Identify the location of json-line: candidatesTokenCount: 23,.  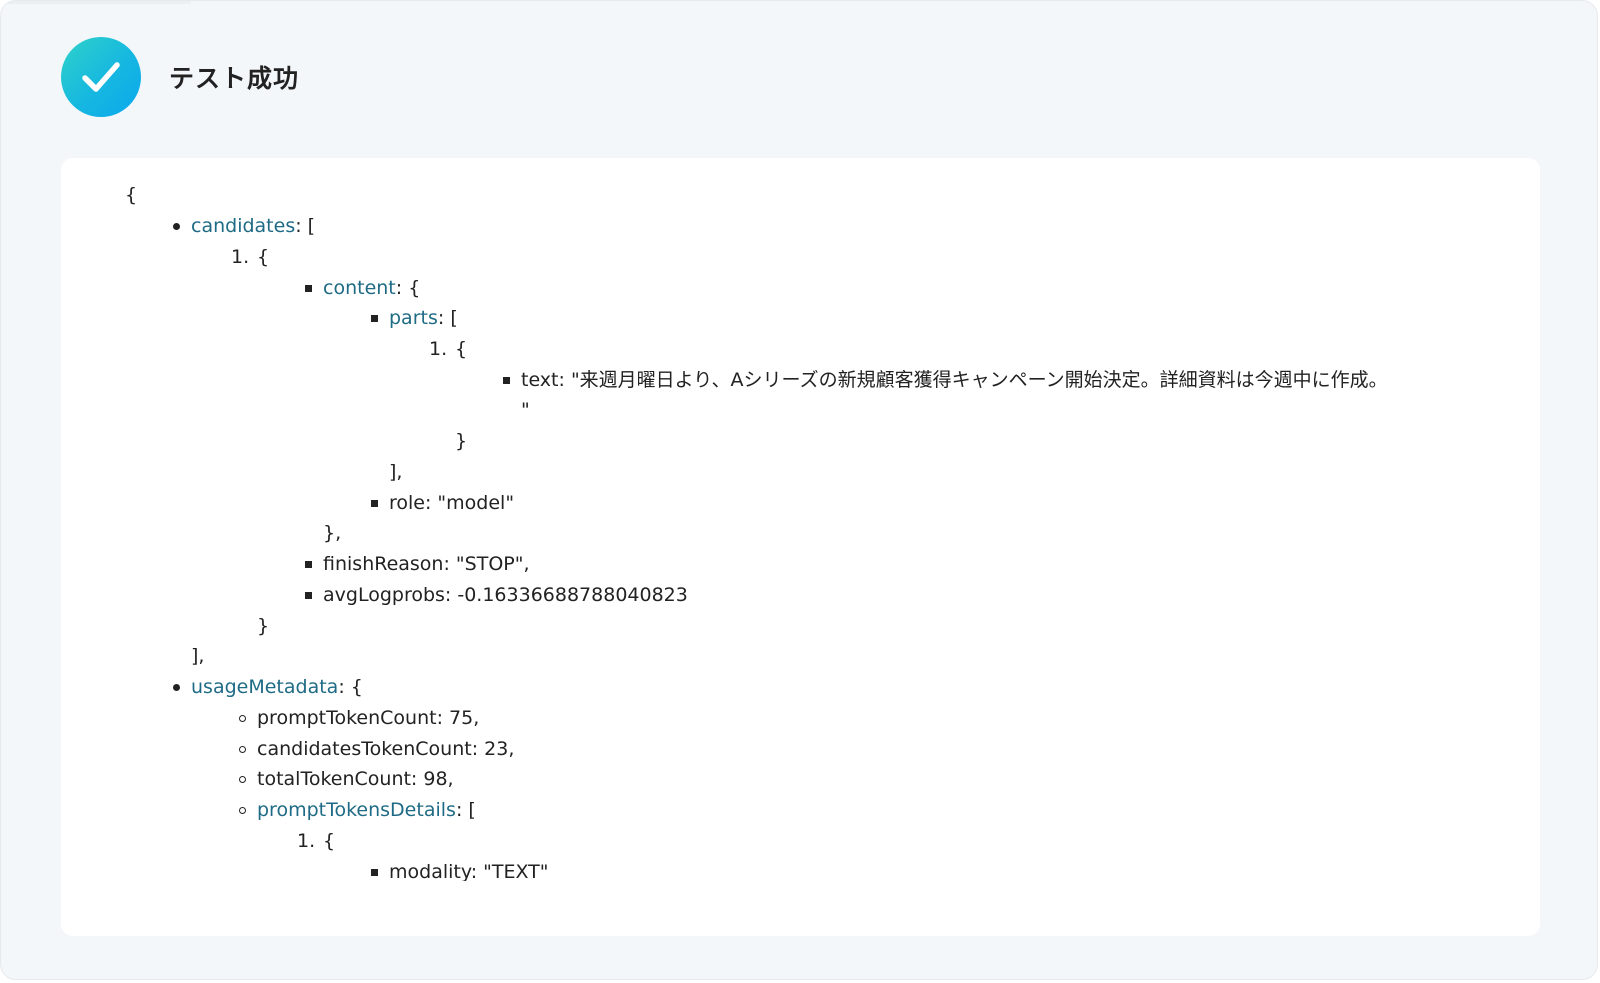
(376, 749).